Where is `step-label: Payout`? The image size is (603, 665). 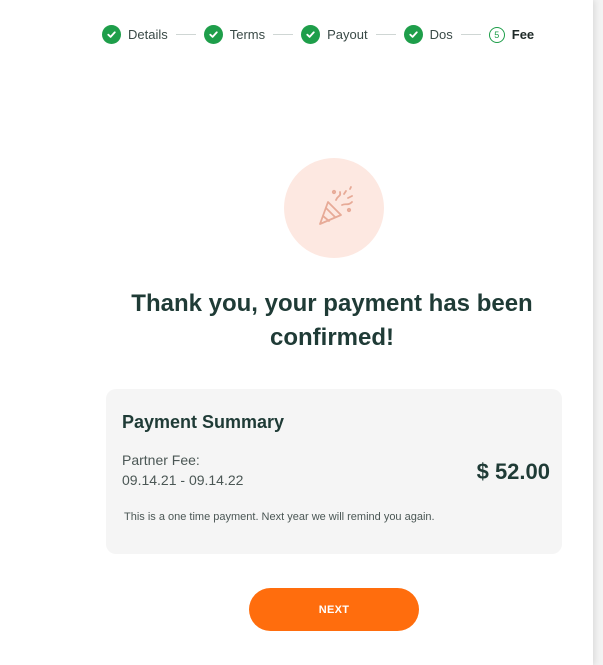
step-label: Payout is located at coordinates (347, 34).